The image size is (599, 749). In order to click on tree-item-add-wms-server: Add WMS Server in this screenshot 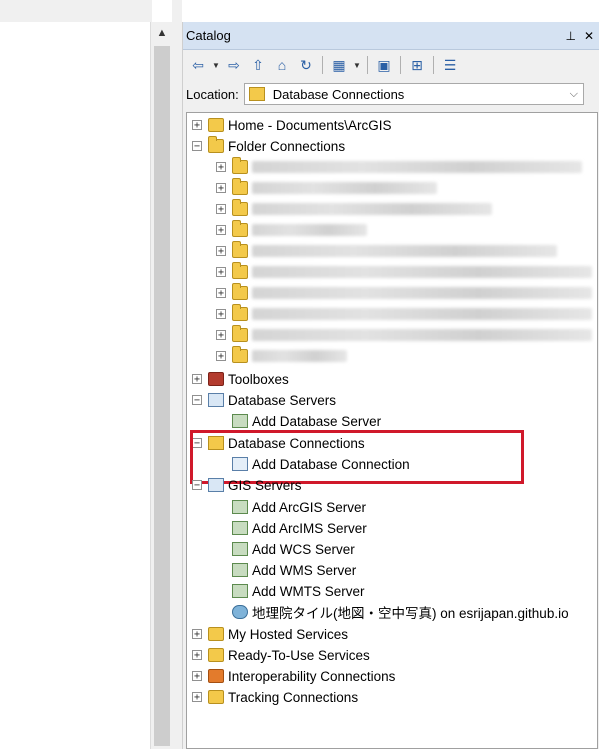, I will do `click(294, 570)`.